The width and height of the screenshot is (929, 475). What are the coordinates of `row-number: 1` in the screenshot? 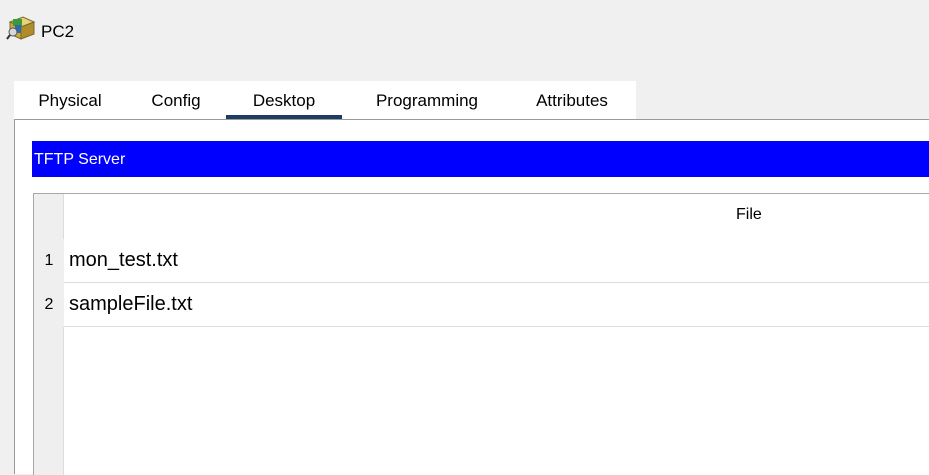 It's located at (49, 261).